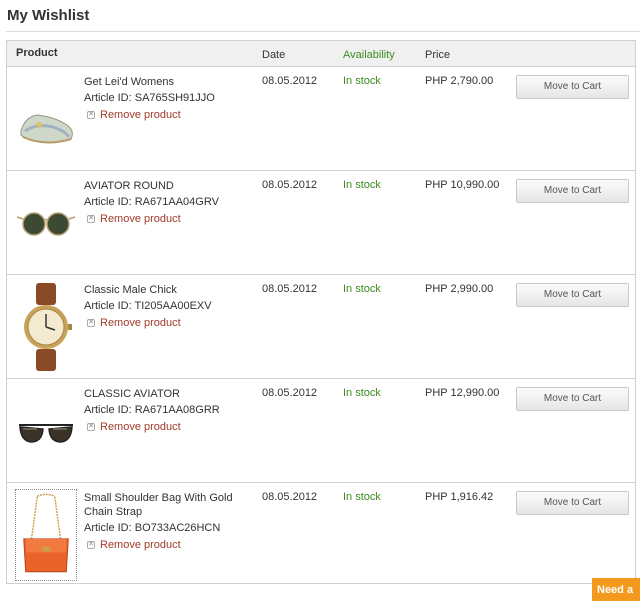 This screenshot has width=640, height=601. Describe the element at coordinates (46, 119) in the screenshot. I see `shoe-icon` at that location.